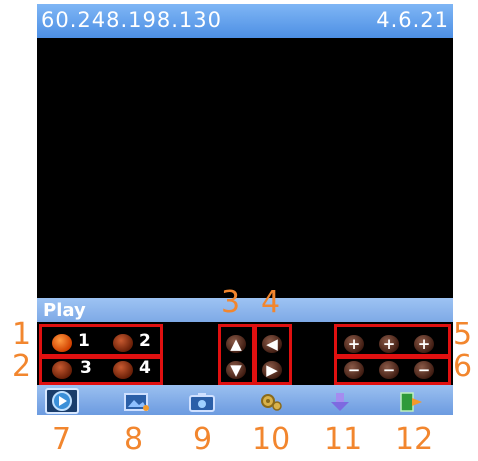 This screenshot has width=478, height=461. What do you see at coordinates (463, 334) in the screenshot?
I see `annotation-5: 5` at bounding box center [463, 334].